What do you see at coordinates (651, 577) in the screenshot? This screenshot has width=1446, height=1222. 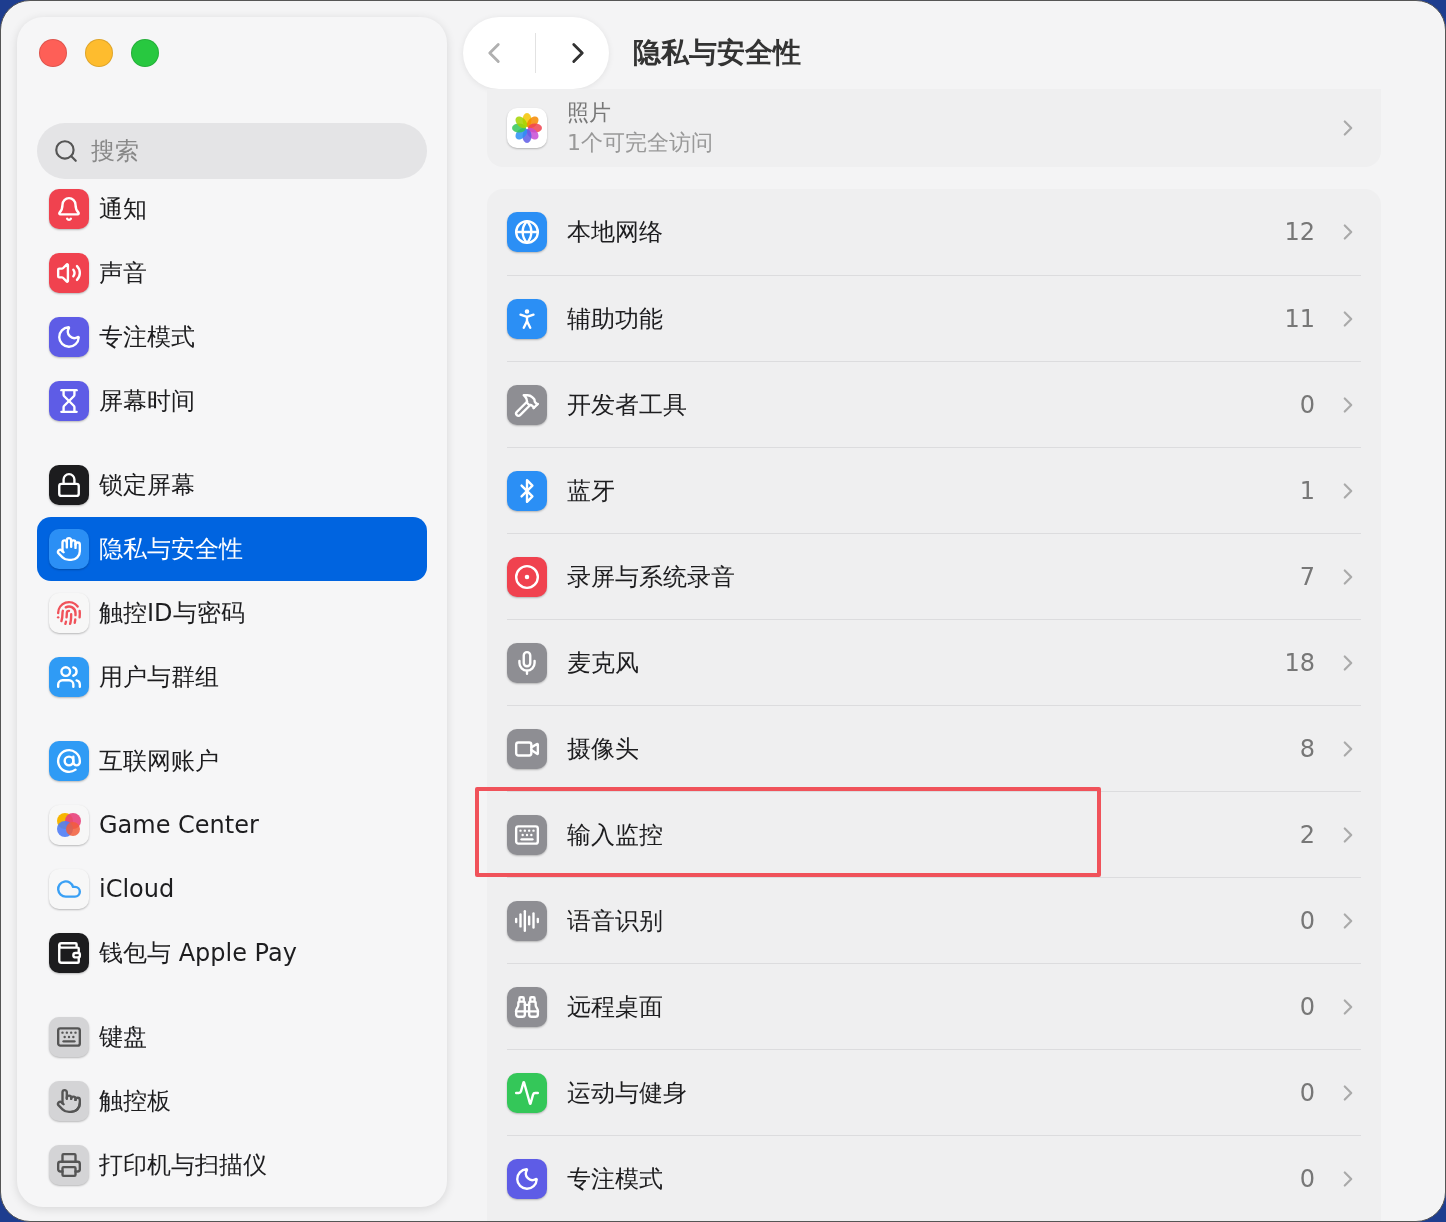 I see `row-label: 录屏与系统录音` at bounding box center [651, 577].